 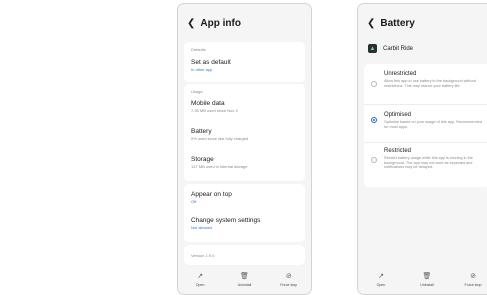 I want to click on set-as-default-item: Set as default In other app, so click(x=245, y=65).